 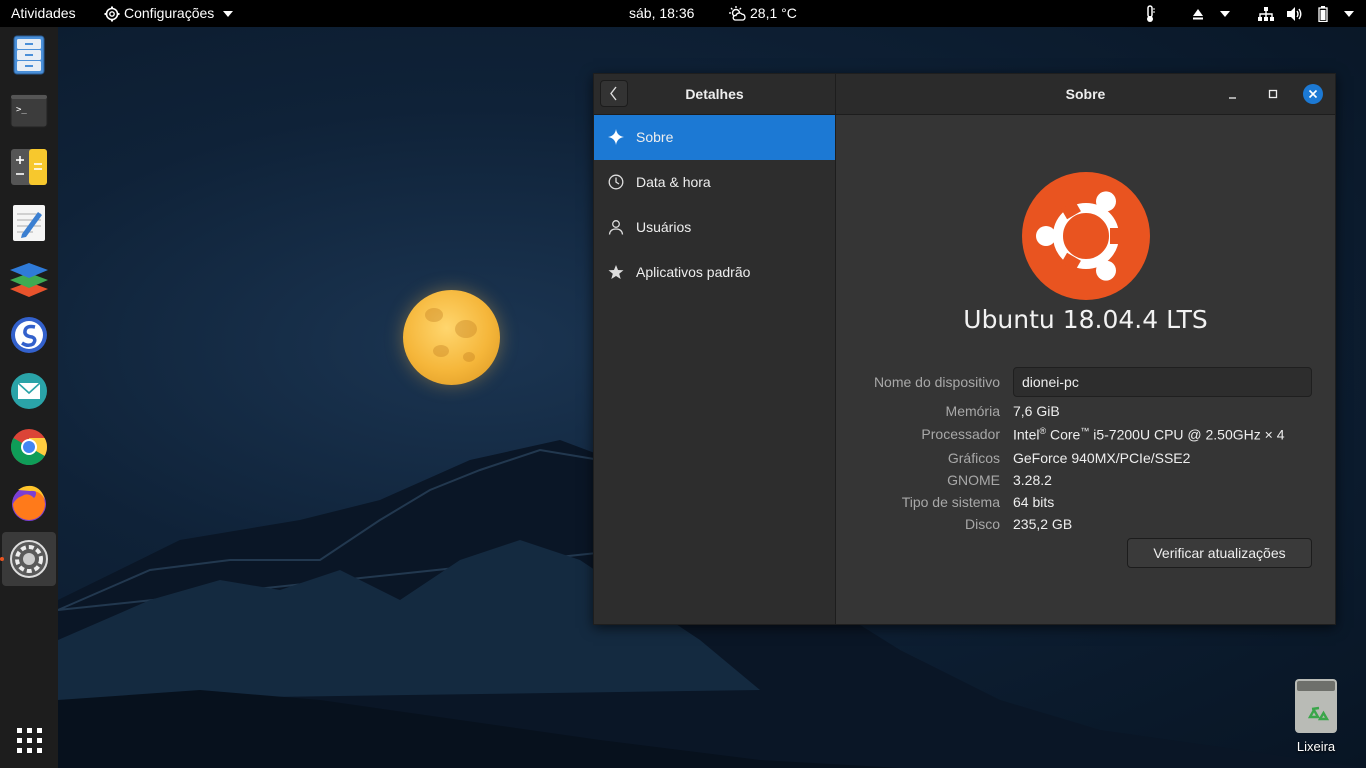 I want to click on file-cabinet-icon, so click(x=29, y=55).